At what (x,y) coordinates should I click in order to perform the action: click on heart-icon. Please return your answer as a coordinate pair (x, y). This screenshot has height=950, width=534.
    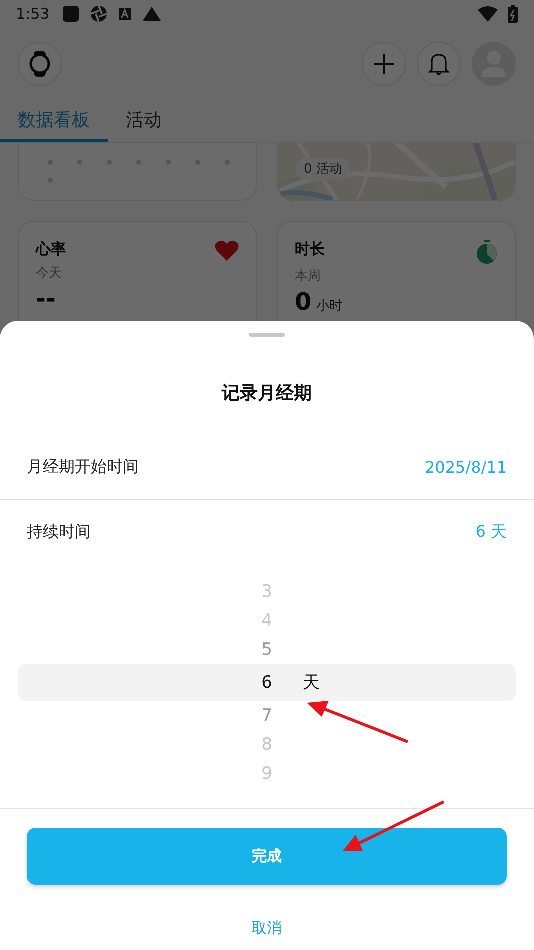
    Looking at the image, I should click on (227, 250).